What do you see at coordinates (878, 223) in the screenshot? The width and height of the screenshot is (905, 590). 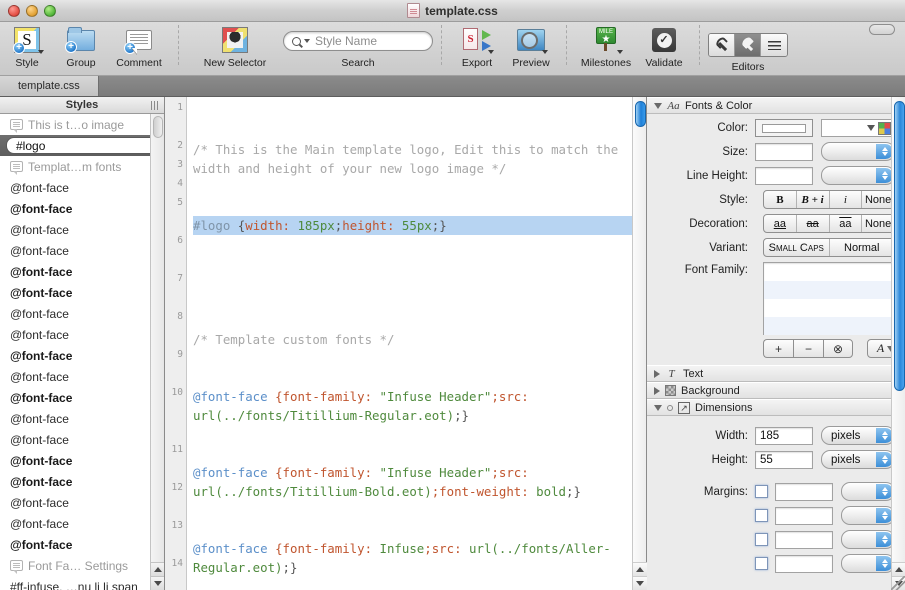 I see `decoration-none-button: None` at bounding box center [878, 223].